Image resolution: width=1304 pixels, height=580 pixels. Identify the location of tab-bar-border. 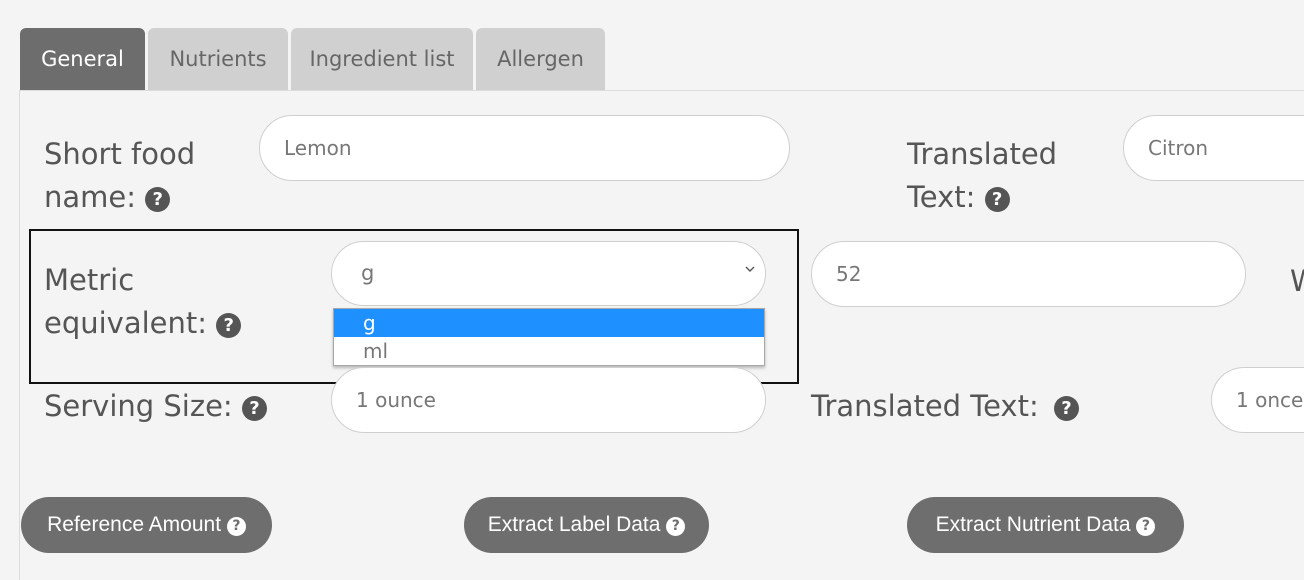
(661, 90).